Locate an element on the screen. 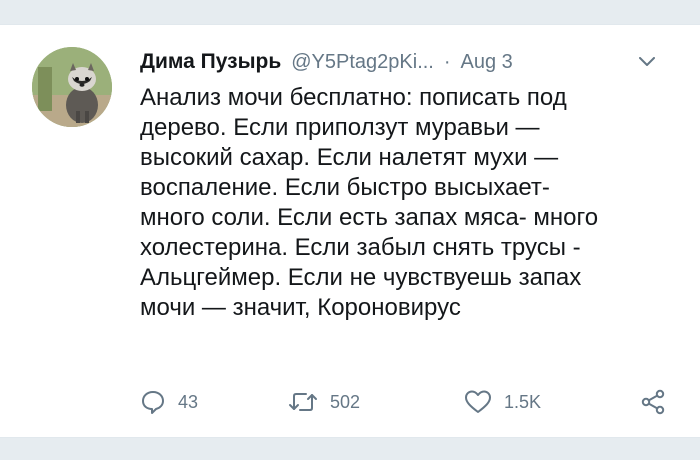 This screenshot has height=460, width=700. raccoon-avatar-icon is located at coordinates (72, 87).